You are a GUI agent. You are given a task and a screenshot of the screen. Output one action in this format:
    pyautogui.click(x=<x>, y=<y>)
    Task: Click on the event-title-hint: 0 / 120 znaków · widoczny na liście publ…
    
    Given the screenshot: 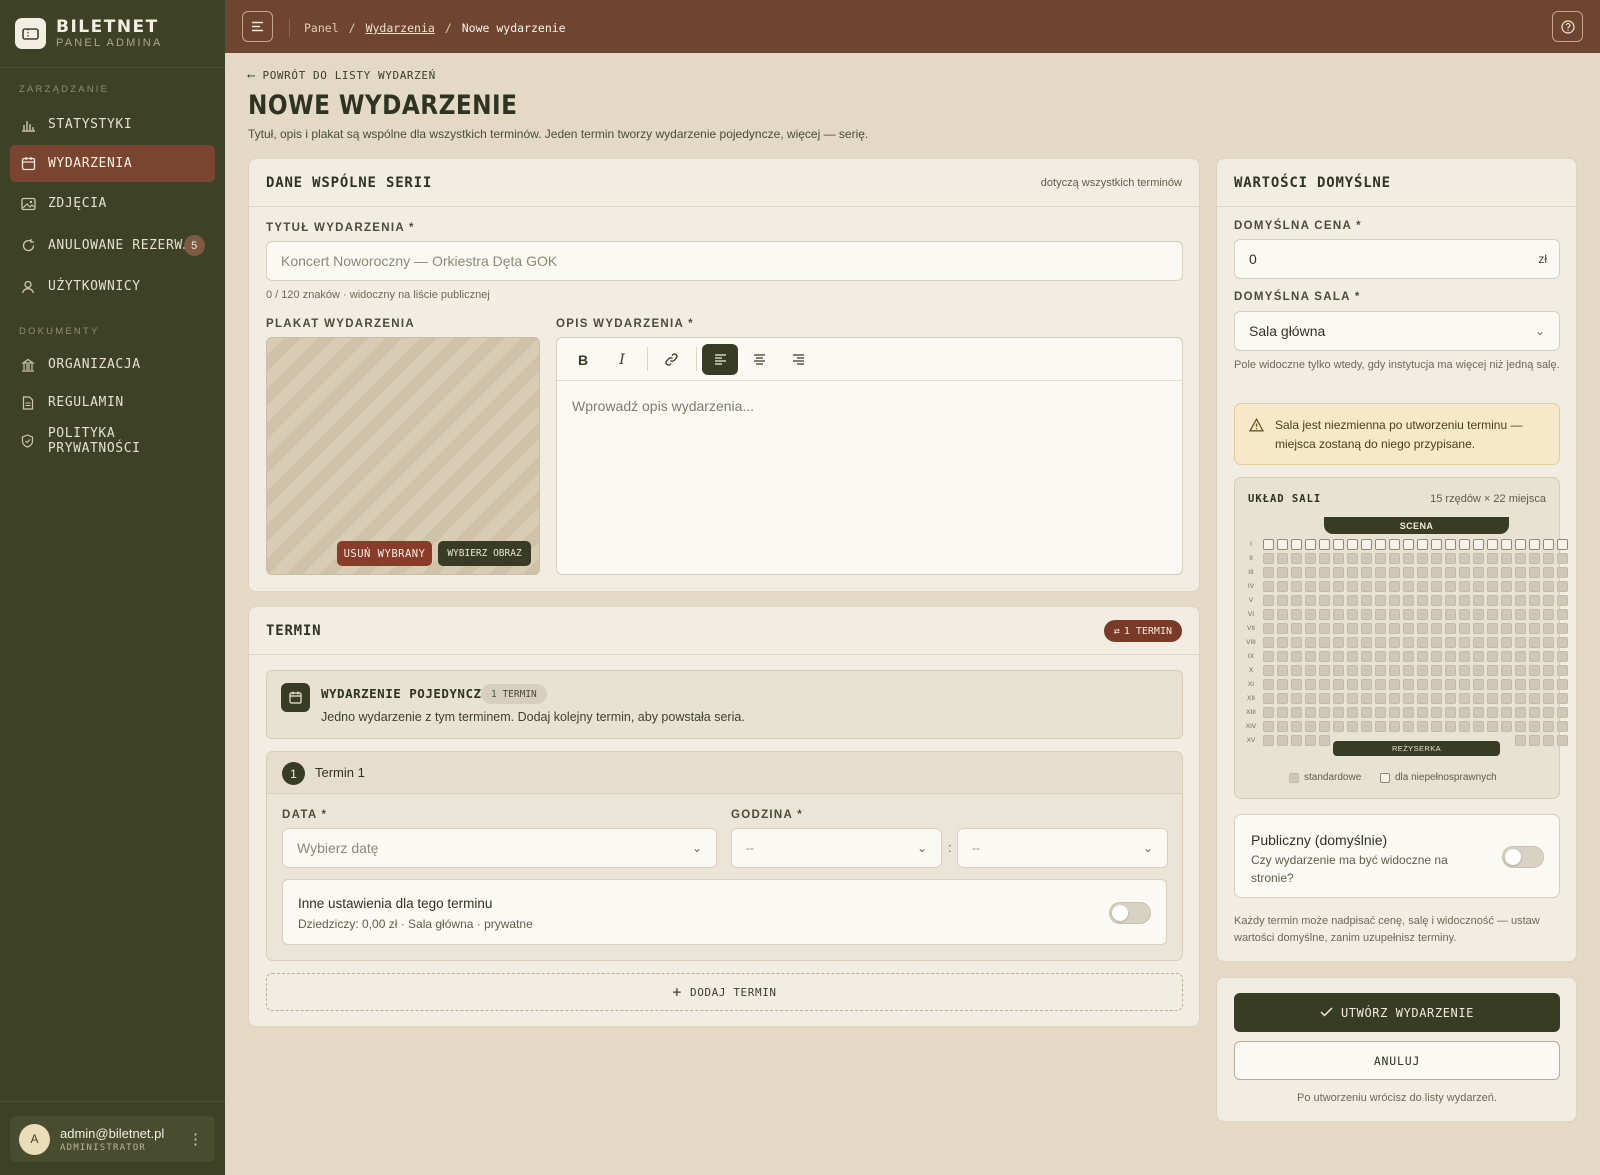 What is the action you would take?
    pyautogui.click(x=378, y=295)
    